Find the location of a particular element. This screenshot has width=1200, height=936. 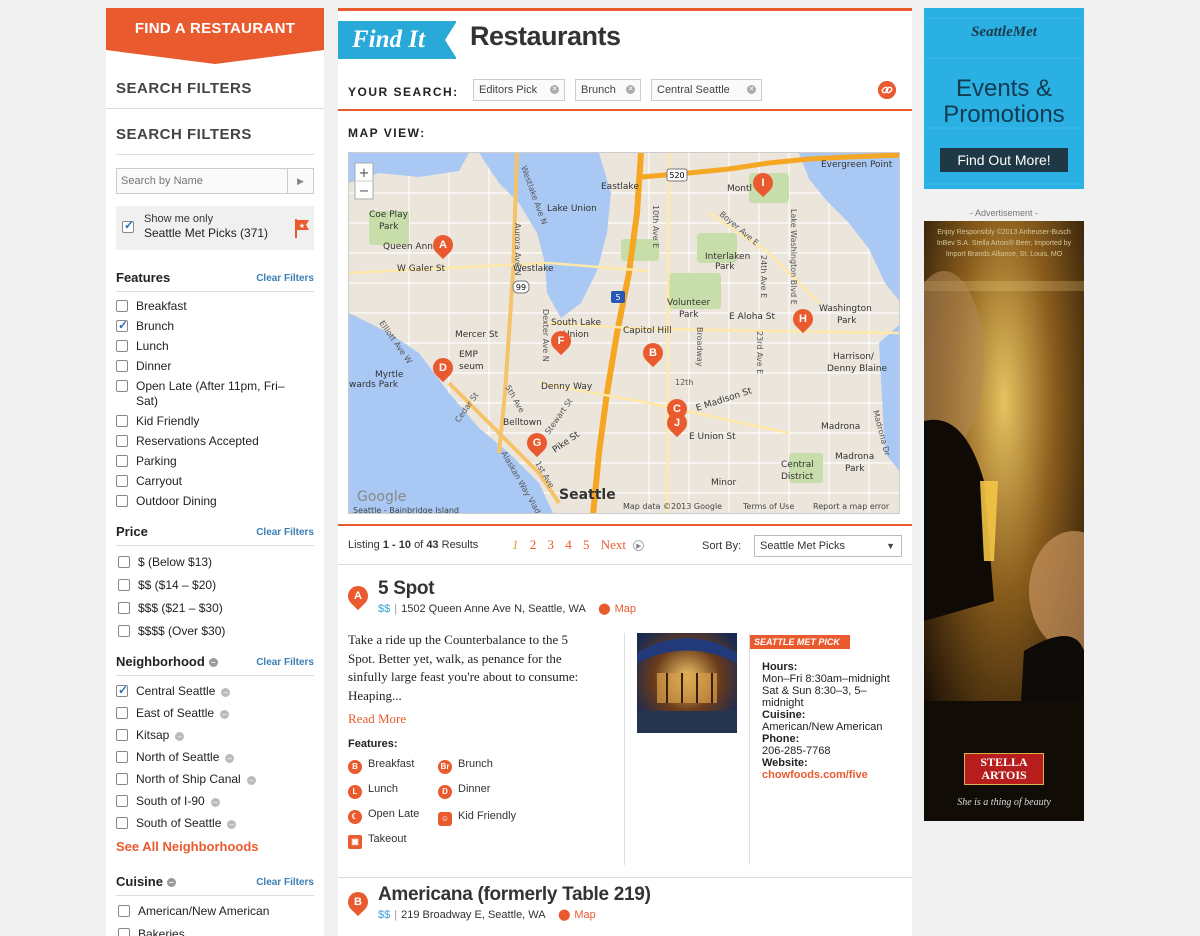

filter-bakeries: Bakeries is located at coordinates (215, 931).